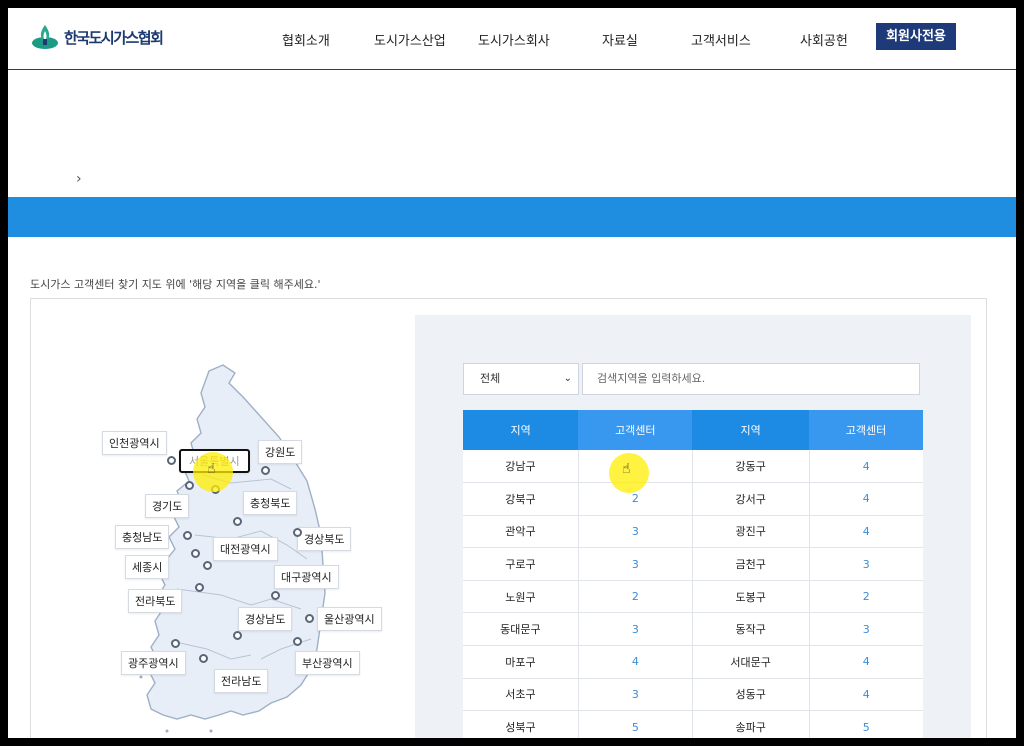 Image resolution: width=1024 pixels, height=746 pixels. What do you see at coordinates (237, 521) in the screenshot?
I see `region-dot-chungbuk` at bounding box center [237, 521].